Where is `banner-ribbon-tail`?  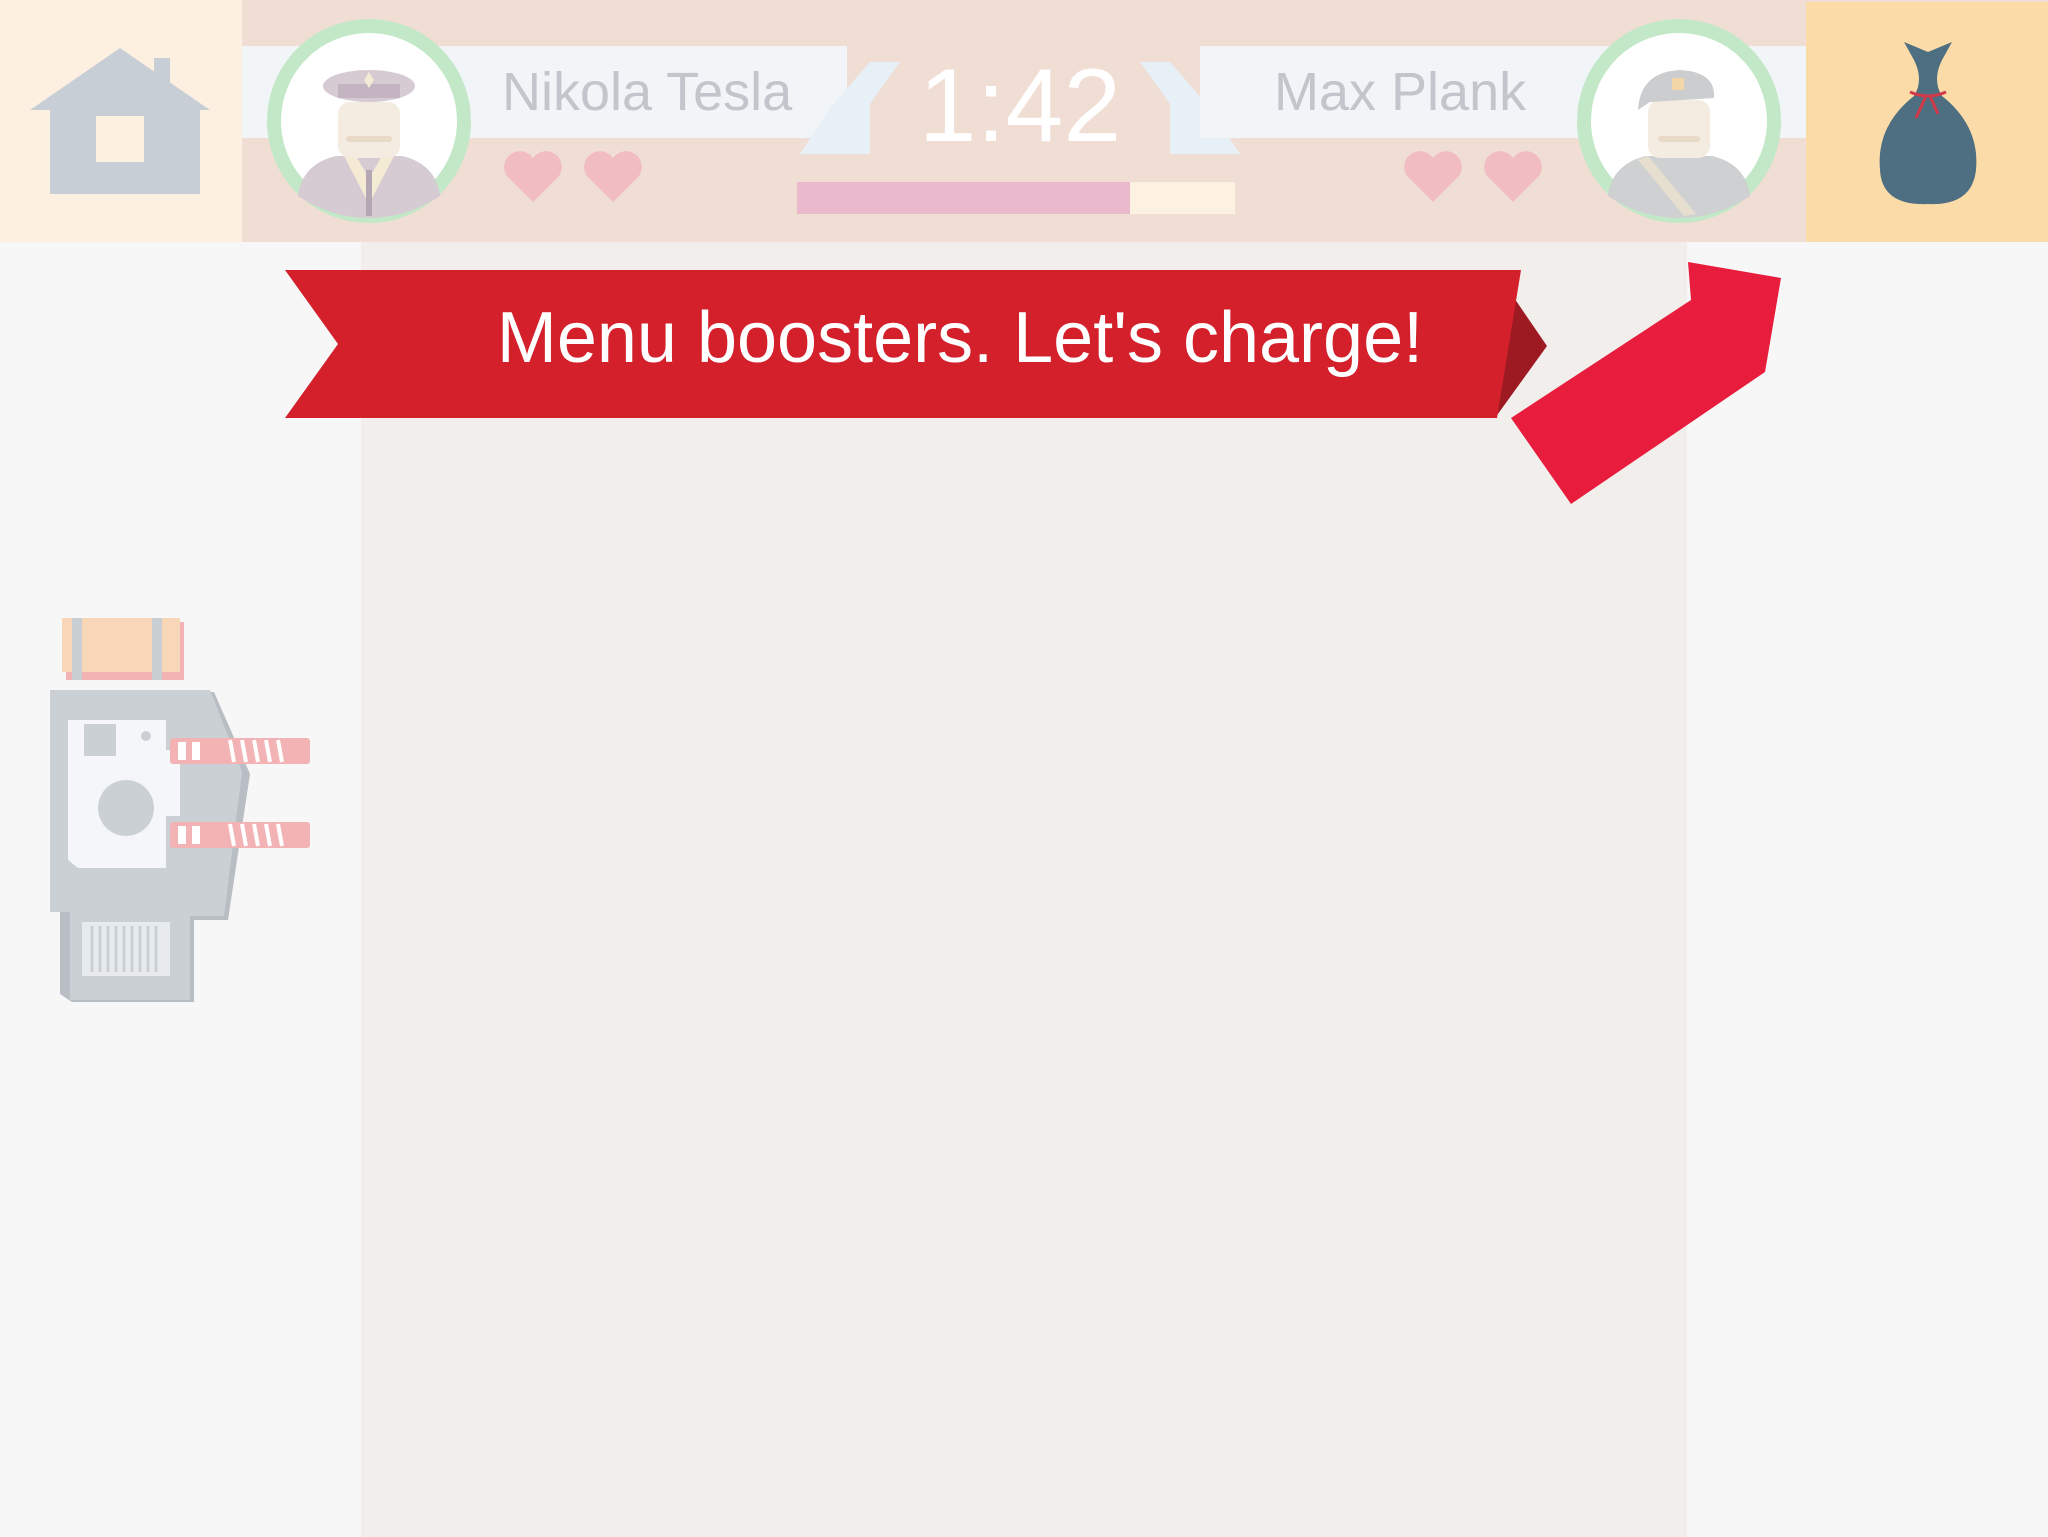
banner-ribbon-tail is located at coordinates (1646, 383).